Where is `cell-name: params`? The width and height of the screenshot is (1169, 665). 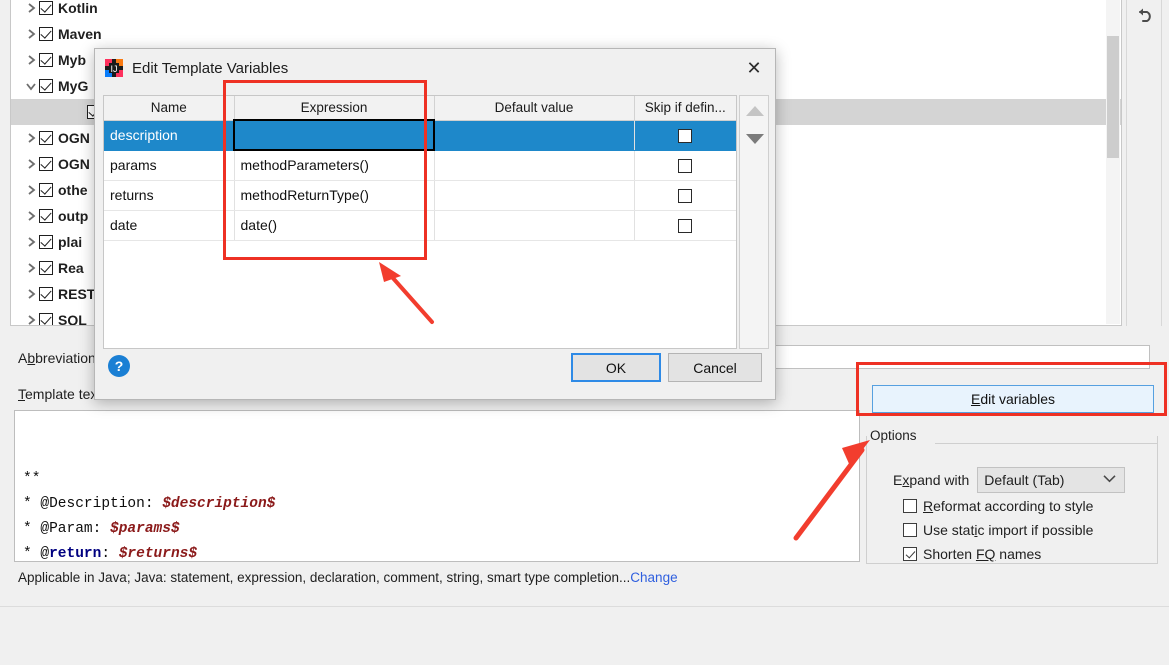 cell-name: params is located at coordinates (169, 165).